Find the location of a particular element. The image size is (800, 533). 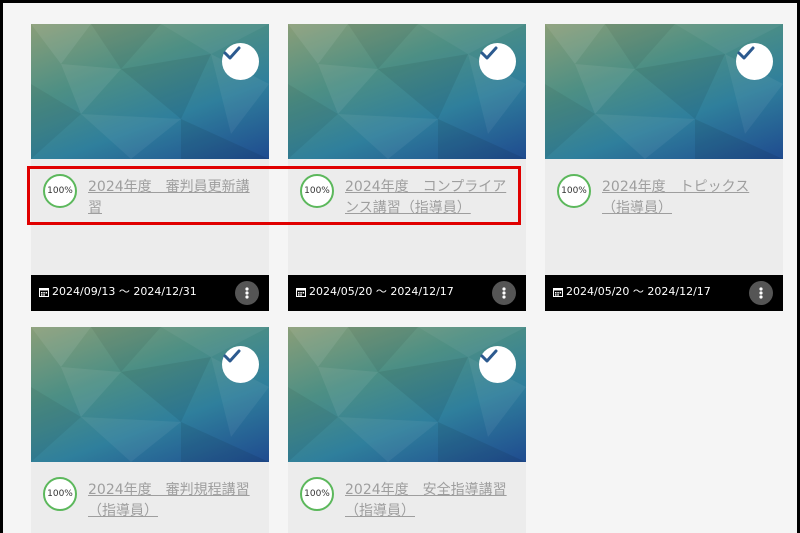

course-title-link: 2024年度 審判員更新講習 is located at coordinates (173, 198).